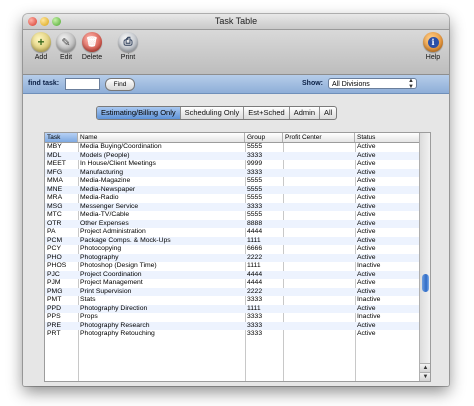  Describe the element at coordinates (232, 308) in the screenshot. I see `table-row: PPD Photography Direction 1111 Active` at that location.